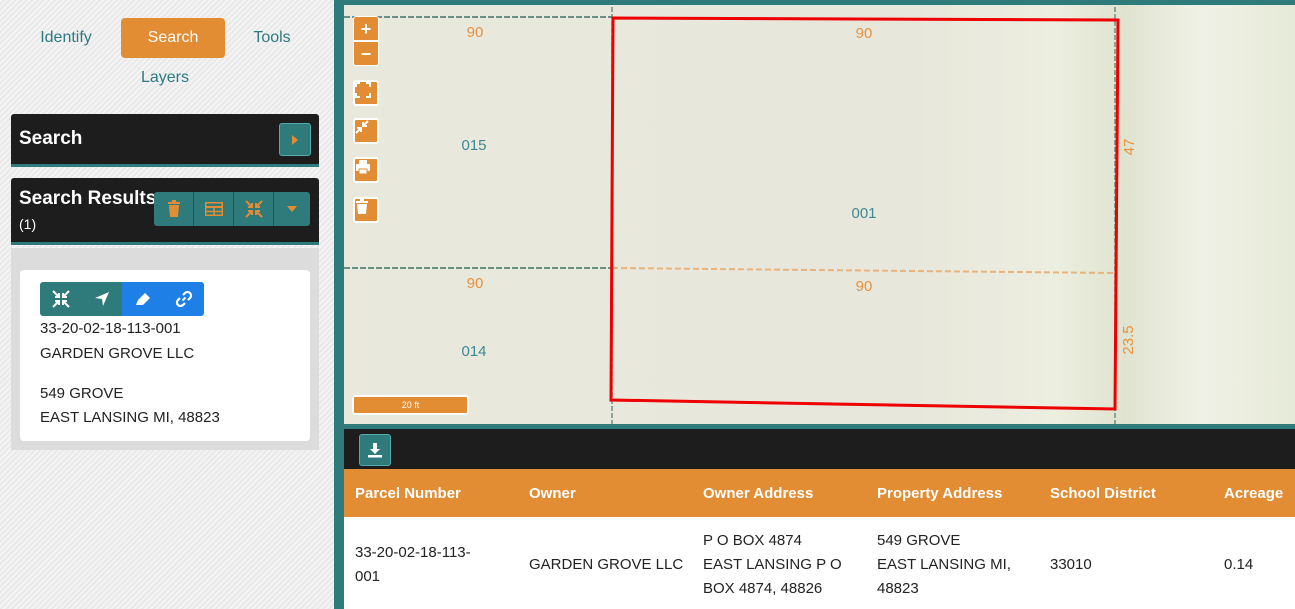 Image resolution: width=1295 pixels, height=609 pixels. I want to click on table-toolbar, so click(819, 449).